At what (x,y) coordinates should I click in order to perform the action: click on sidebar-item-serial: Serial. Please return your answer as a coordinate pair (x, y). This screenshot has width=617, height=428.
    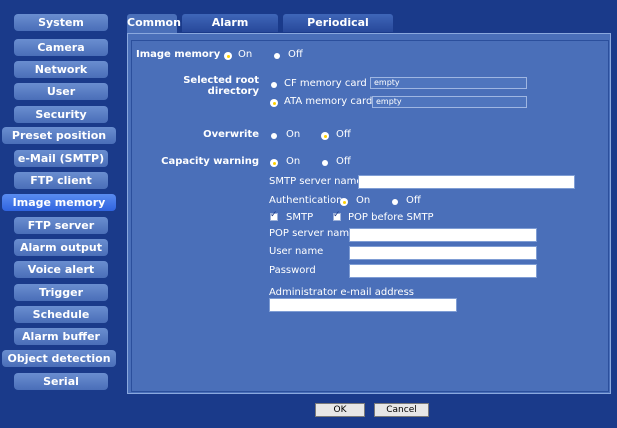
    Looking at the image, I should click on (61, 381).